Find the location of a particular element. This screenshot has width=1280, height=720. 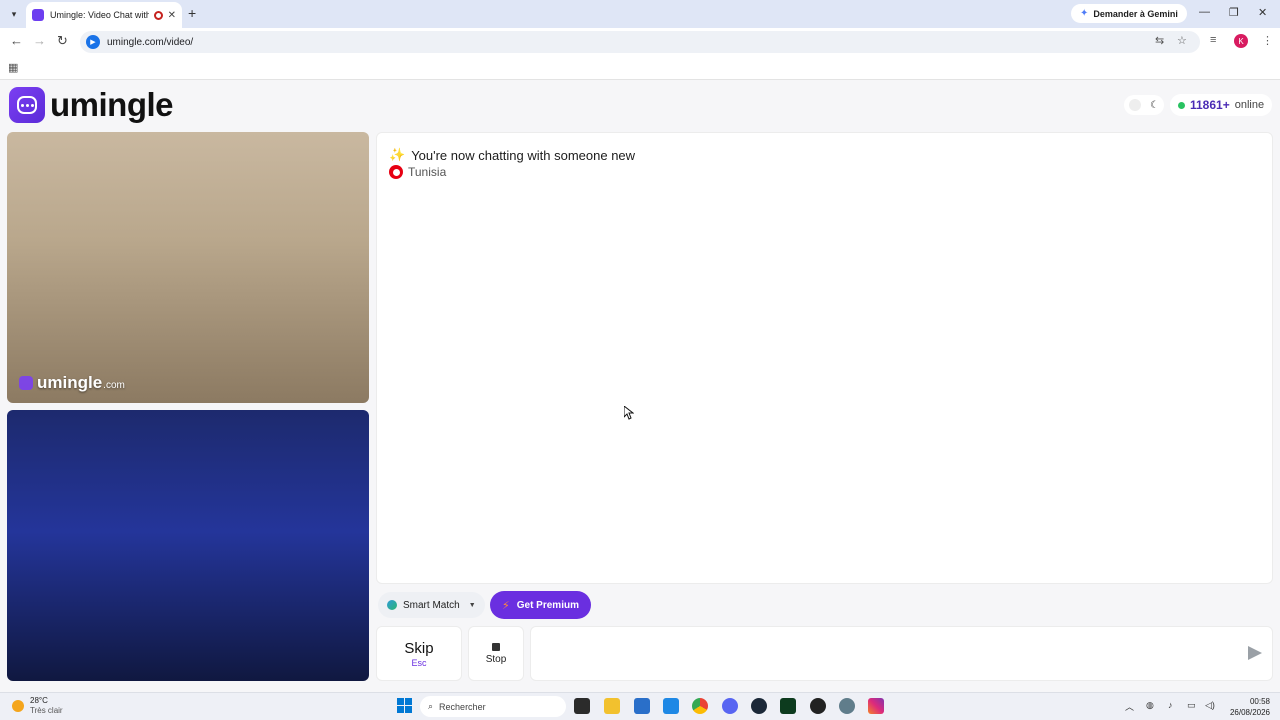

skip-shortcut: Esc is located at coordinates (419, 662).